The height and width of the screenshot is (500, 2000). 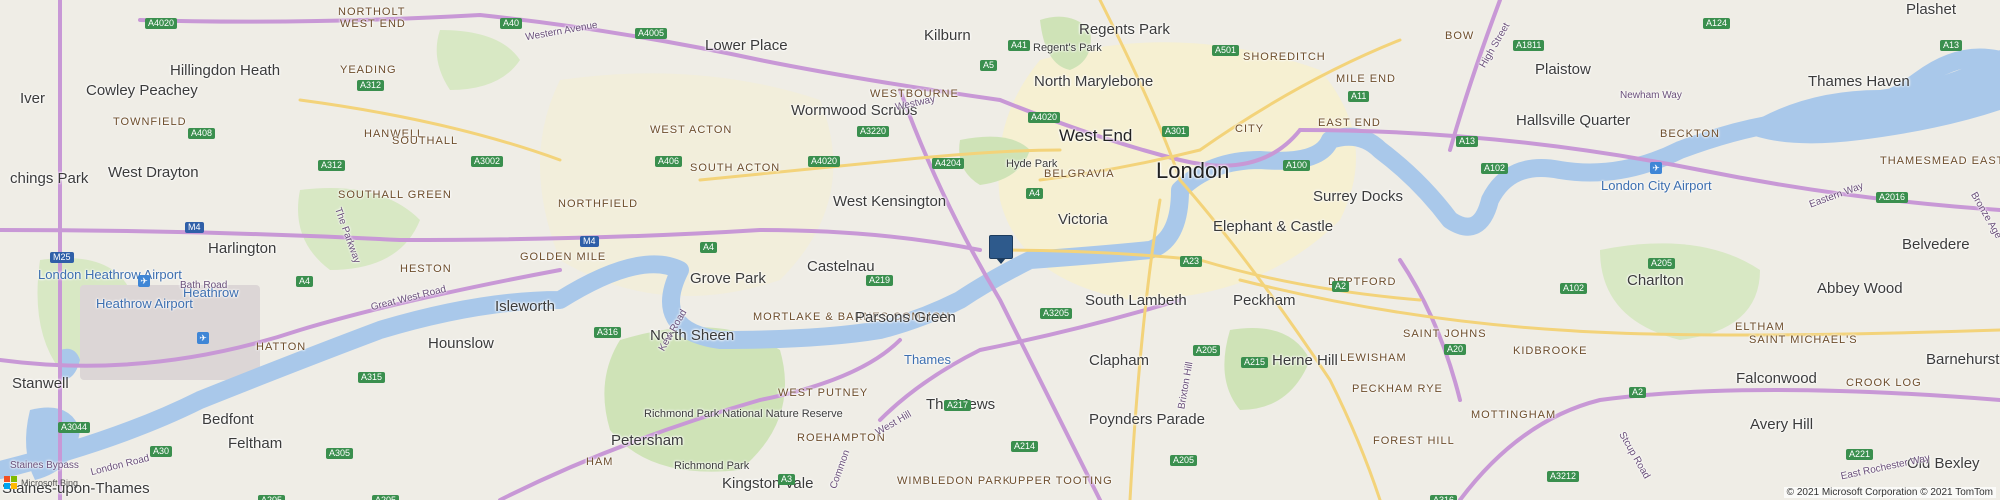 What do you see at coordinates (1717, 23) in the screenshot?
I see `road-shield: A124` at bounding box center [1717, 23].